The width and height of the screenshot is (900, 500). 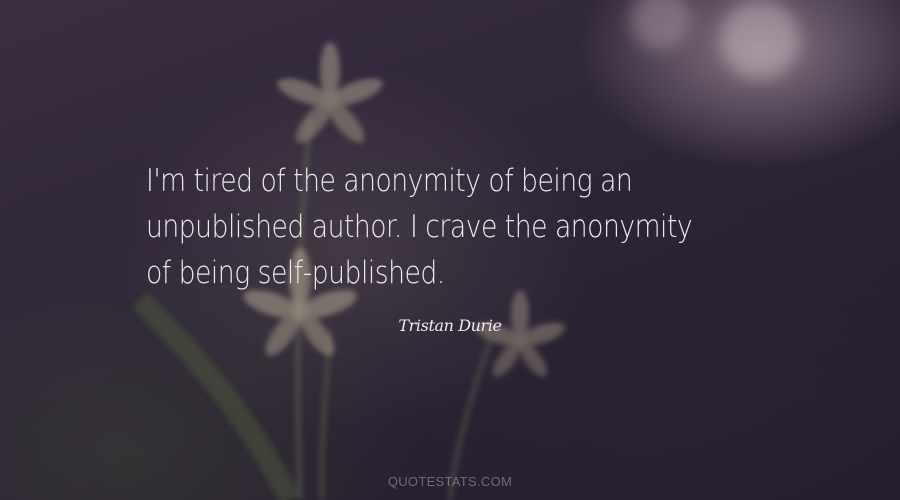 What do you see at coordinates (520, 333) in the screenshot?
I see `flower-blossom-right` at bounding box center [520, 333].